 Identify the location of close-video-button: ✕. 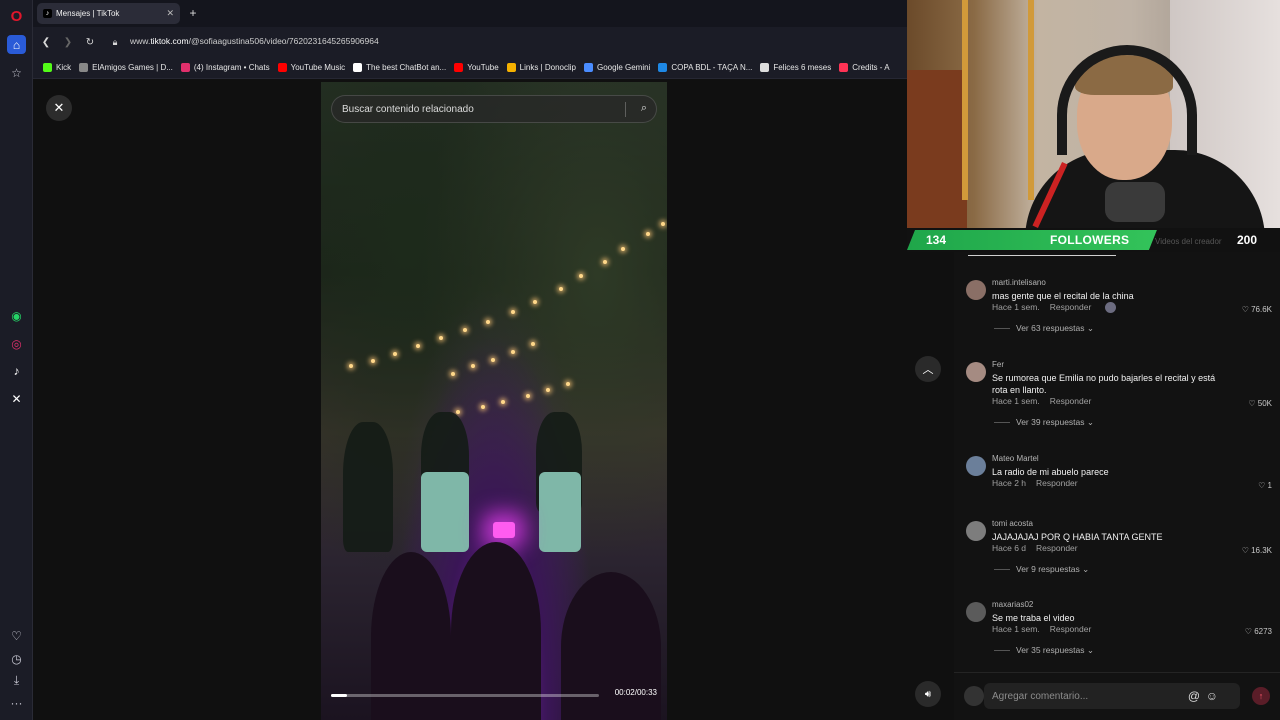
(59, 108).